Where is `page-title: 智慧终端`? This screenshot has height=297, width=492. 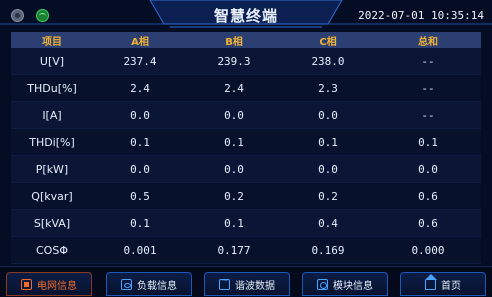
page-title: 智慧终端 is located at coordinates (245, 16).